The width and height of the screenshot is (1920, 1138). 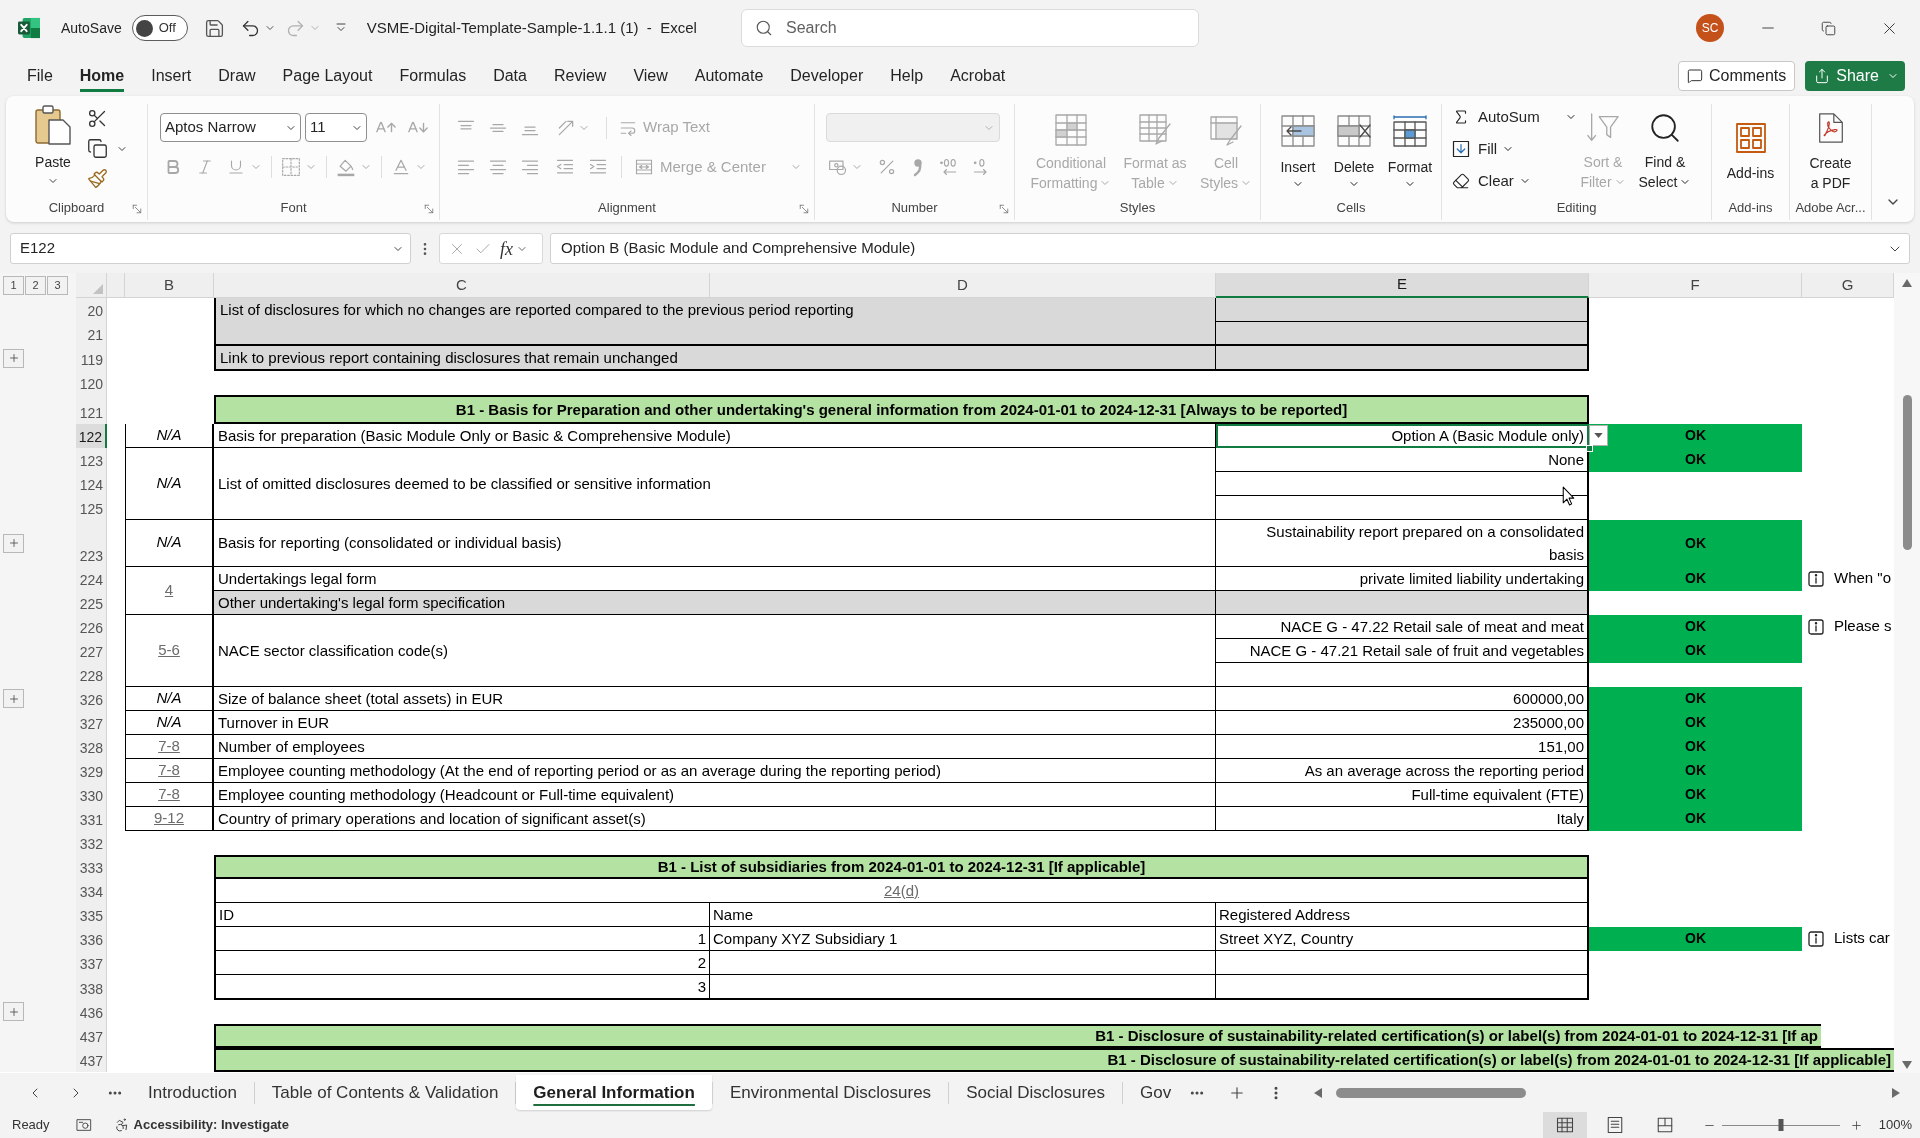 What do you see at coordinates (230, 127) in the screenshot?
I see `font-name-field: Aptos Narrow` at bounding box center [230, 127].